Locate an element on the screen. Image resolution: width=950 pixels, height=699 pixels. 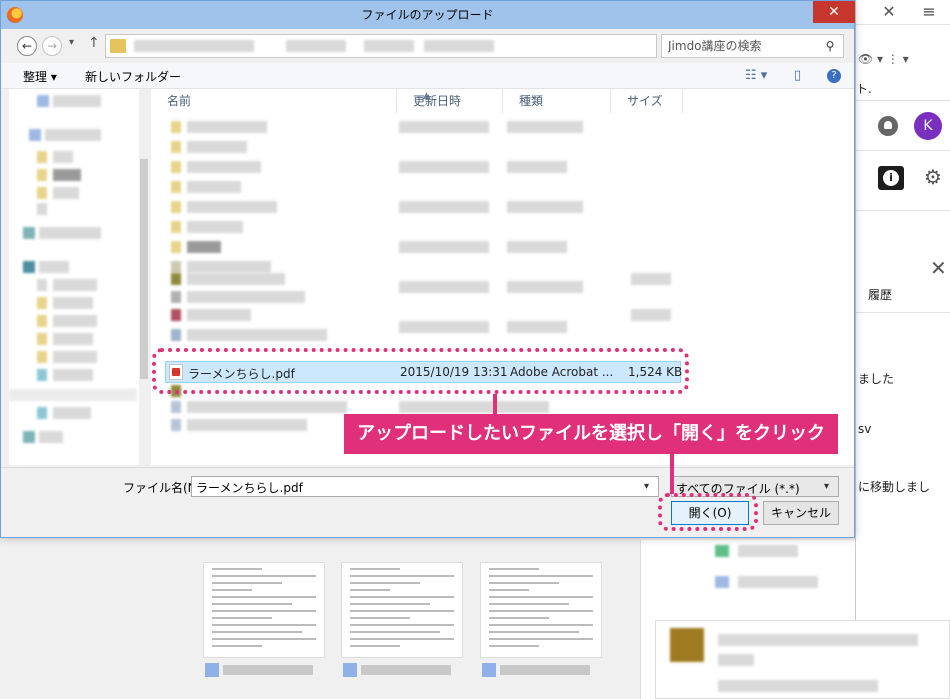
close-icon: ✕ is located at coordinates (889, 12).